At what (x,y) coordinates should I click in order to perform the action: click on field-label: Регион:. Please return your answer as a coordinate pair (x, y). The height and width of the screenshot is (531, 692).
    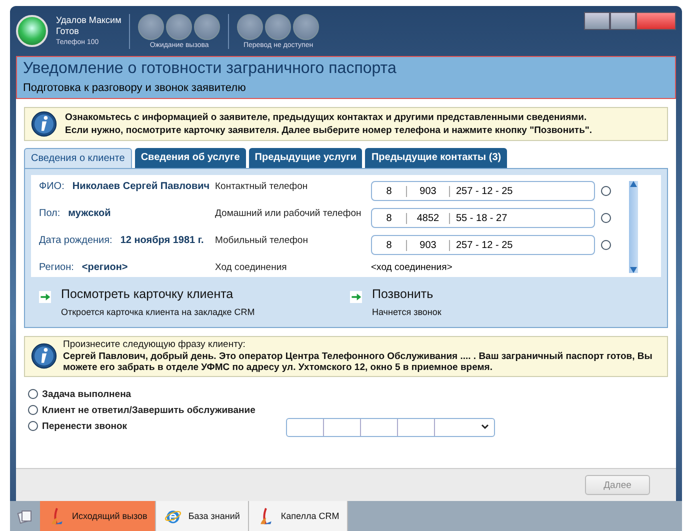
    Looking at the image, I should click on (56, 267).